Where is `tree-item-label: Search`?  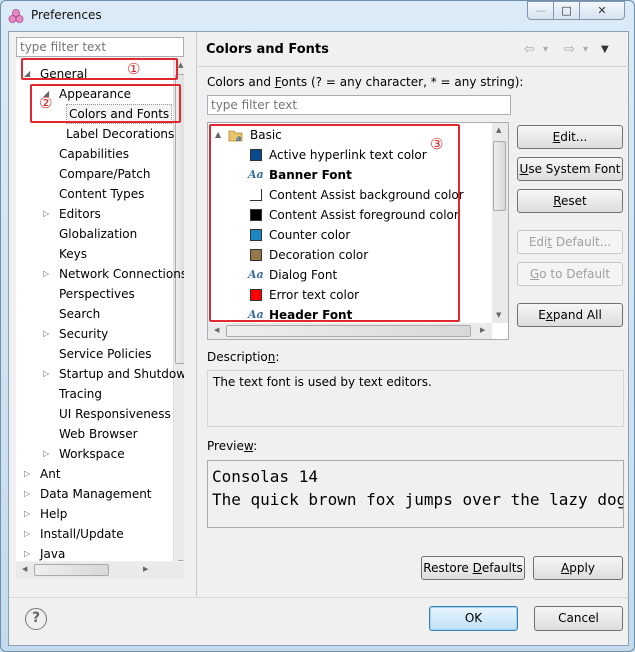
tree-item-label: Search is located at coordinates (80, 314).